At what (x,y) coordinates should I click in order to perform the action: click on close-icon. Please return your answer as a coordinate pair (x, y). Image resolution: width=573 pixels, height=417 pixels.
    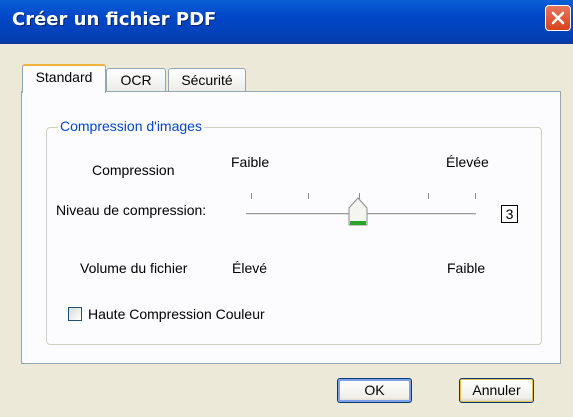
    Looking at the image, I should click on (558, 18).